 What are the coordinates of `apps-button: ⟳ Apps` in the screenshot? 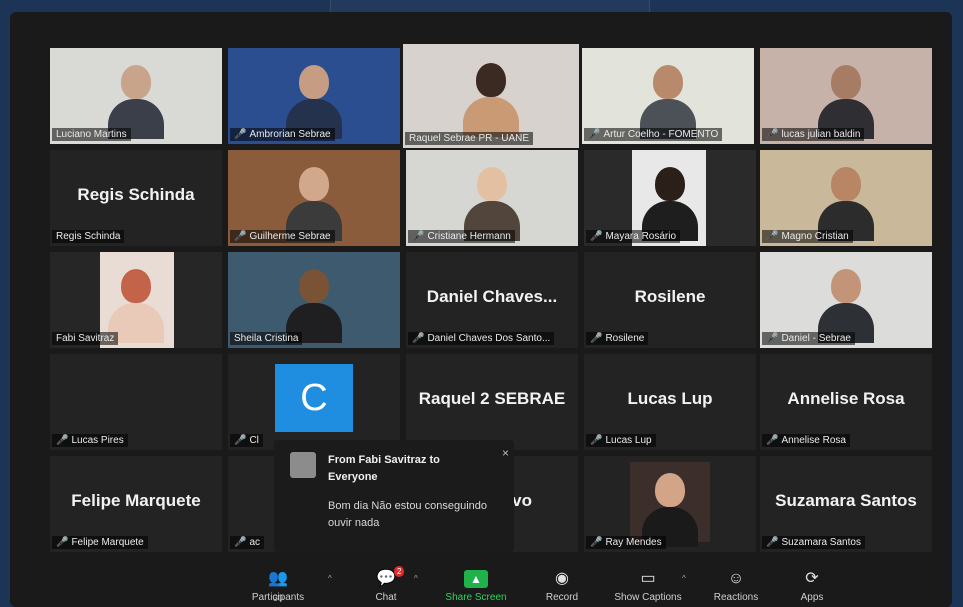 It's located at (812, 584).